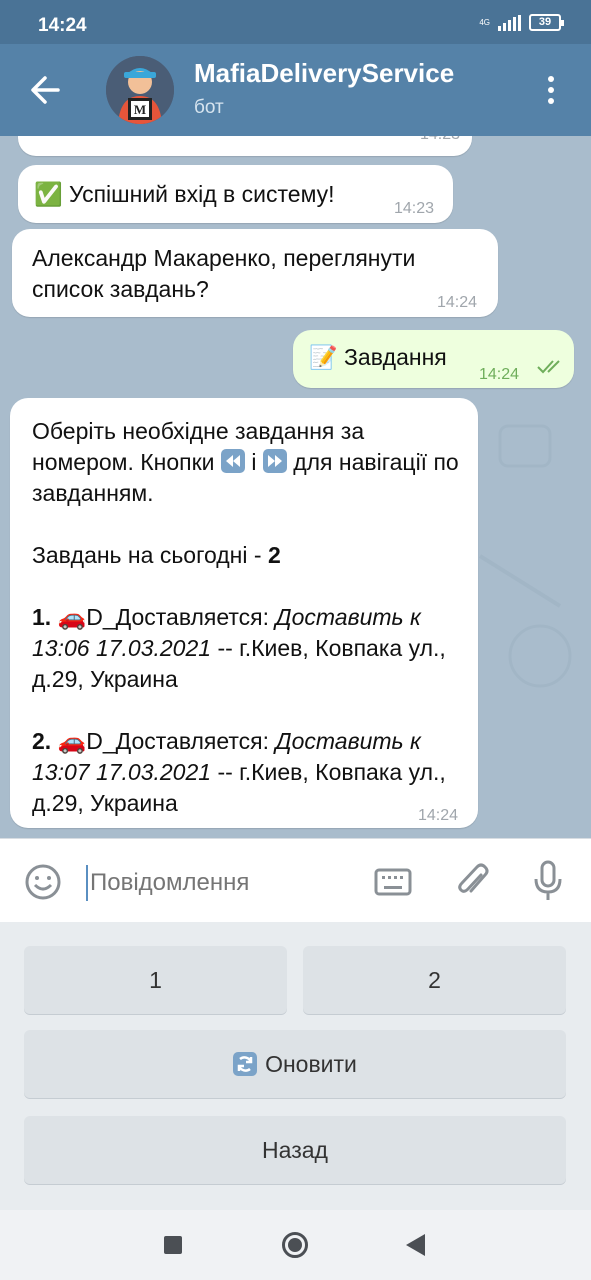 The width and height of the screenshot is (591, 1280). I want to click on more-menu-icon, so click(551, 92).